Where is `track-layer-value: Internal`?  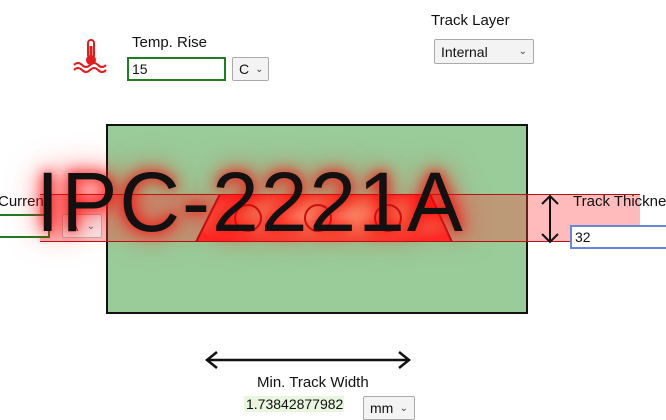 track-layer-value: Internal is located at coordinates (464, 51).